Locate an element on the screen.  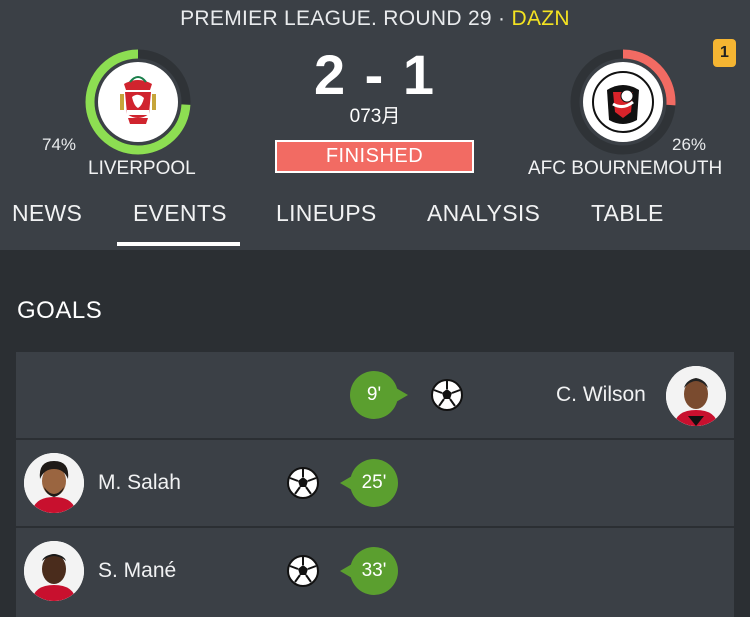
match-status-badge: FINISHED is located at coordinates (374, 156).